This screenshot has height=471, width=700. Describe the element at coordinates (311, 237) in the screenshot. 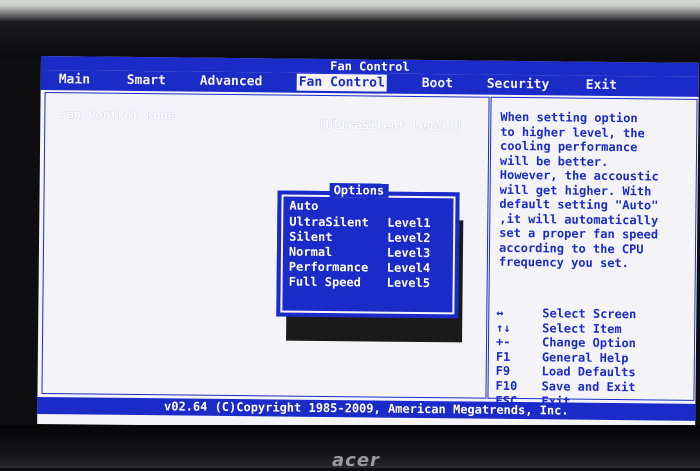

I see `option-name: Silent` at that location.